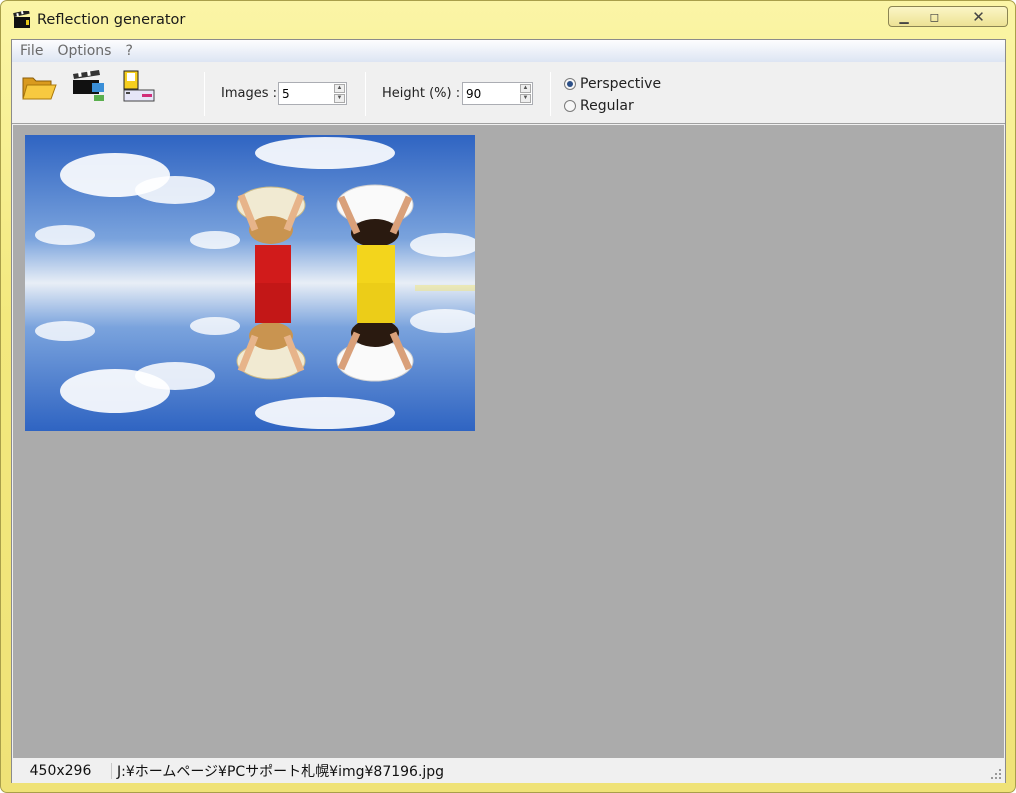 Image resolution: width=1016 pixels, height=793 pixels. Describe the element at coordinates (607, 106) in the screenshot. I see `radio-regular-label: Regular` at that location.